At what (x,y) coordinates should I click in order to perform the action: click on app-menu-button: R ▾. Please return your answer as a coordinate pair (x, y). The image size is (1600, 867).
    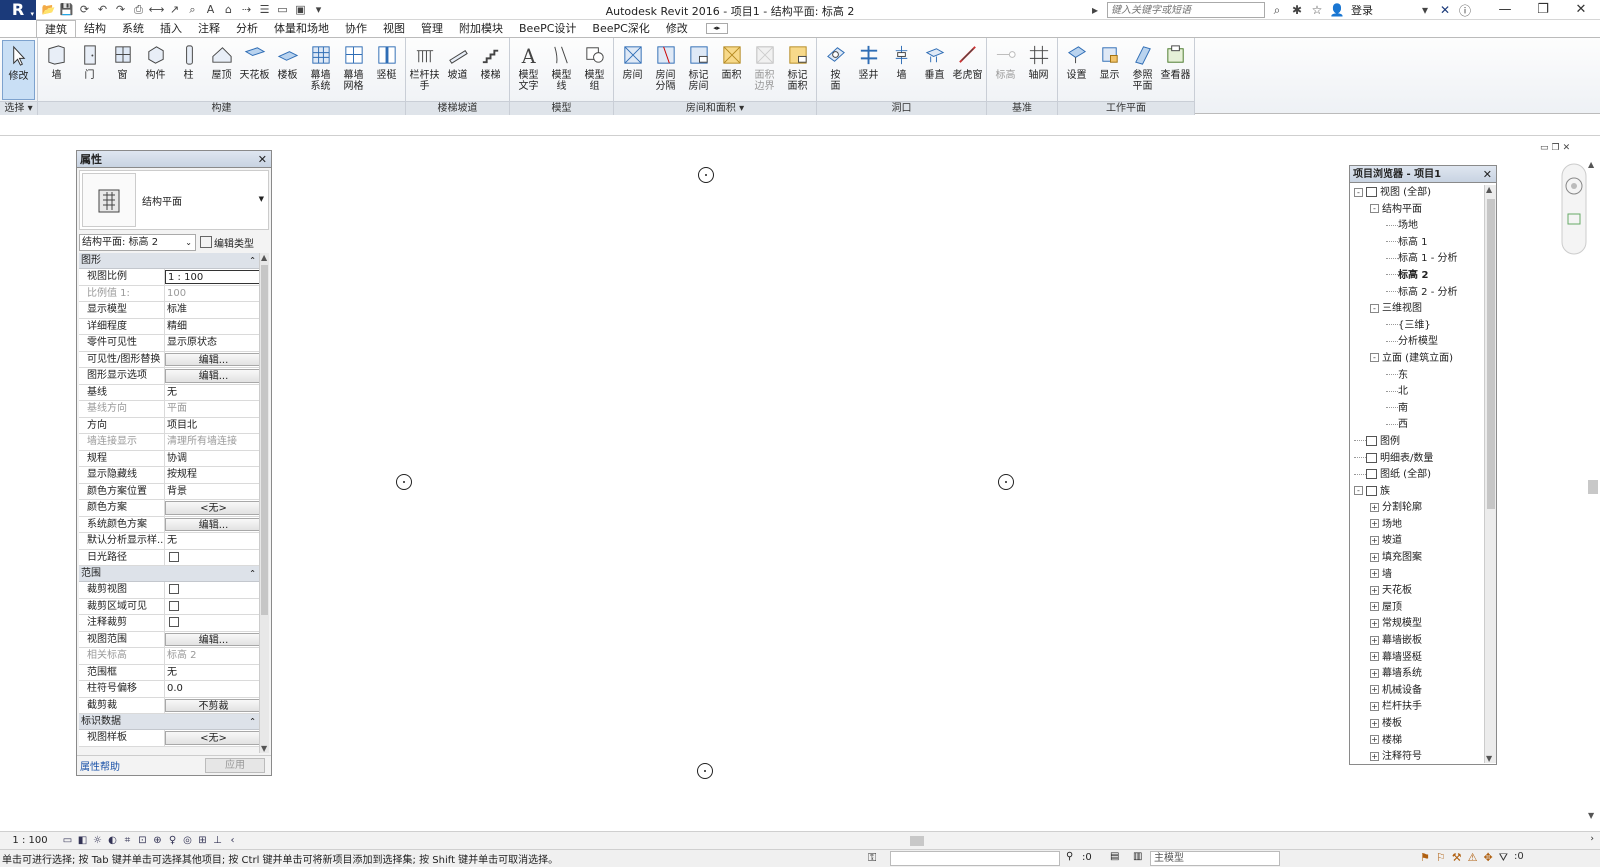
    Looking at the image, I should click on (18, 10).